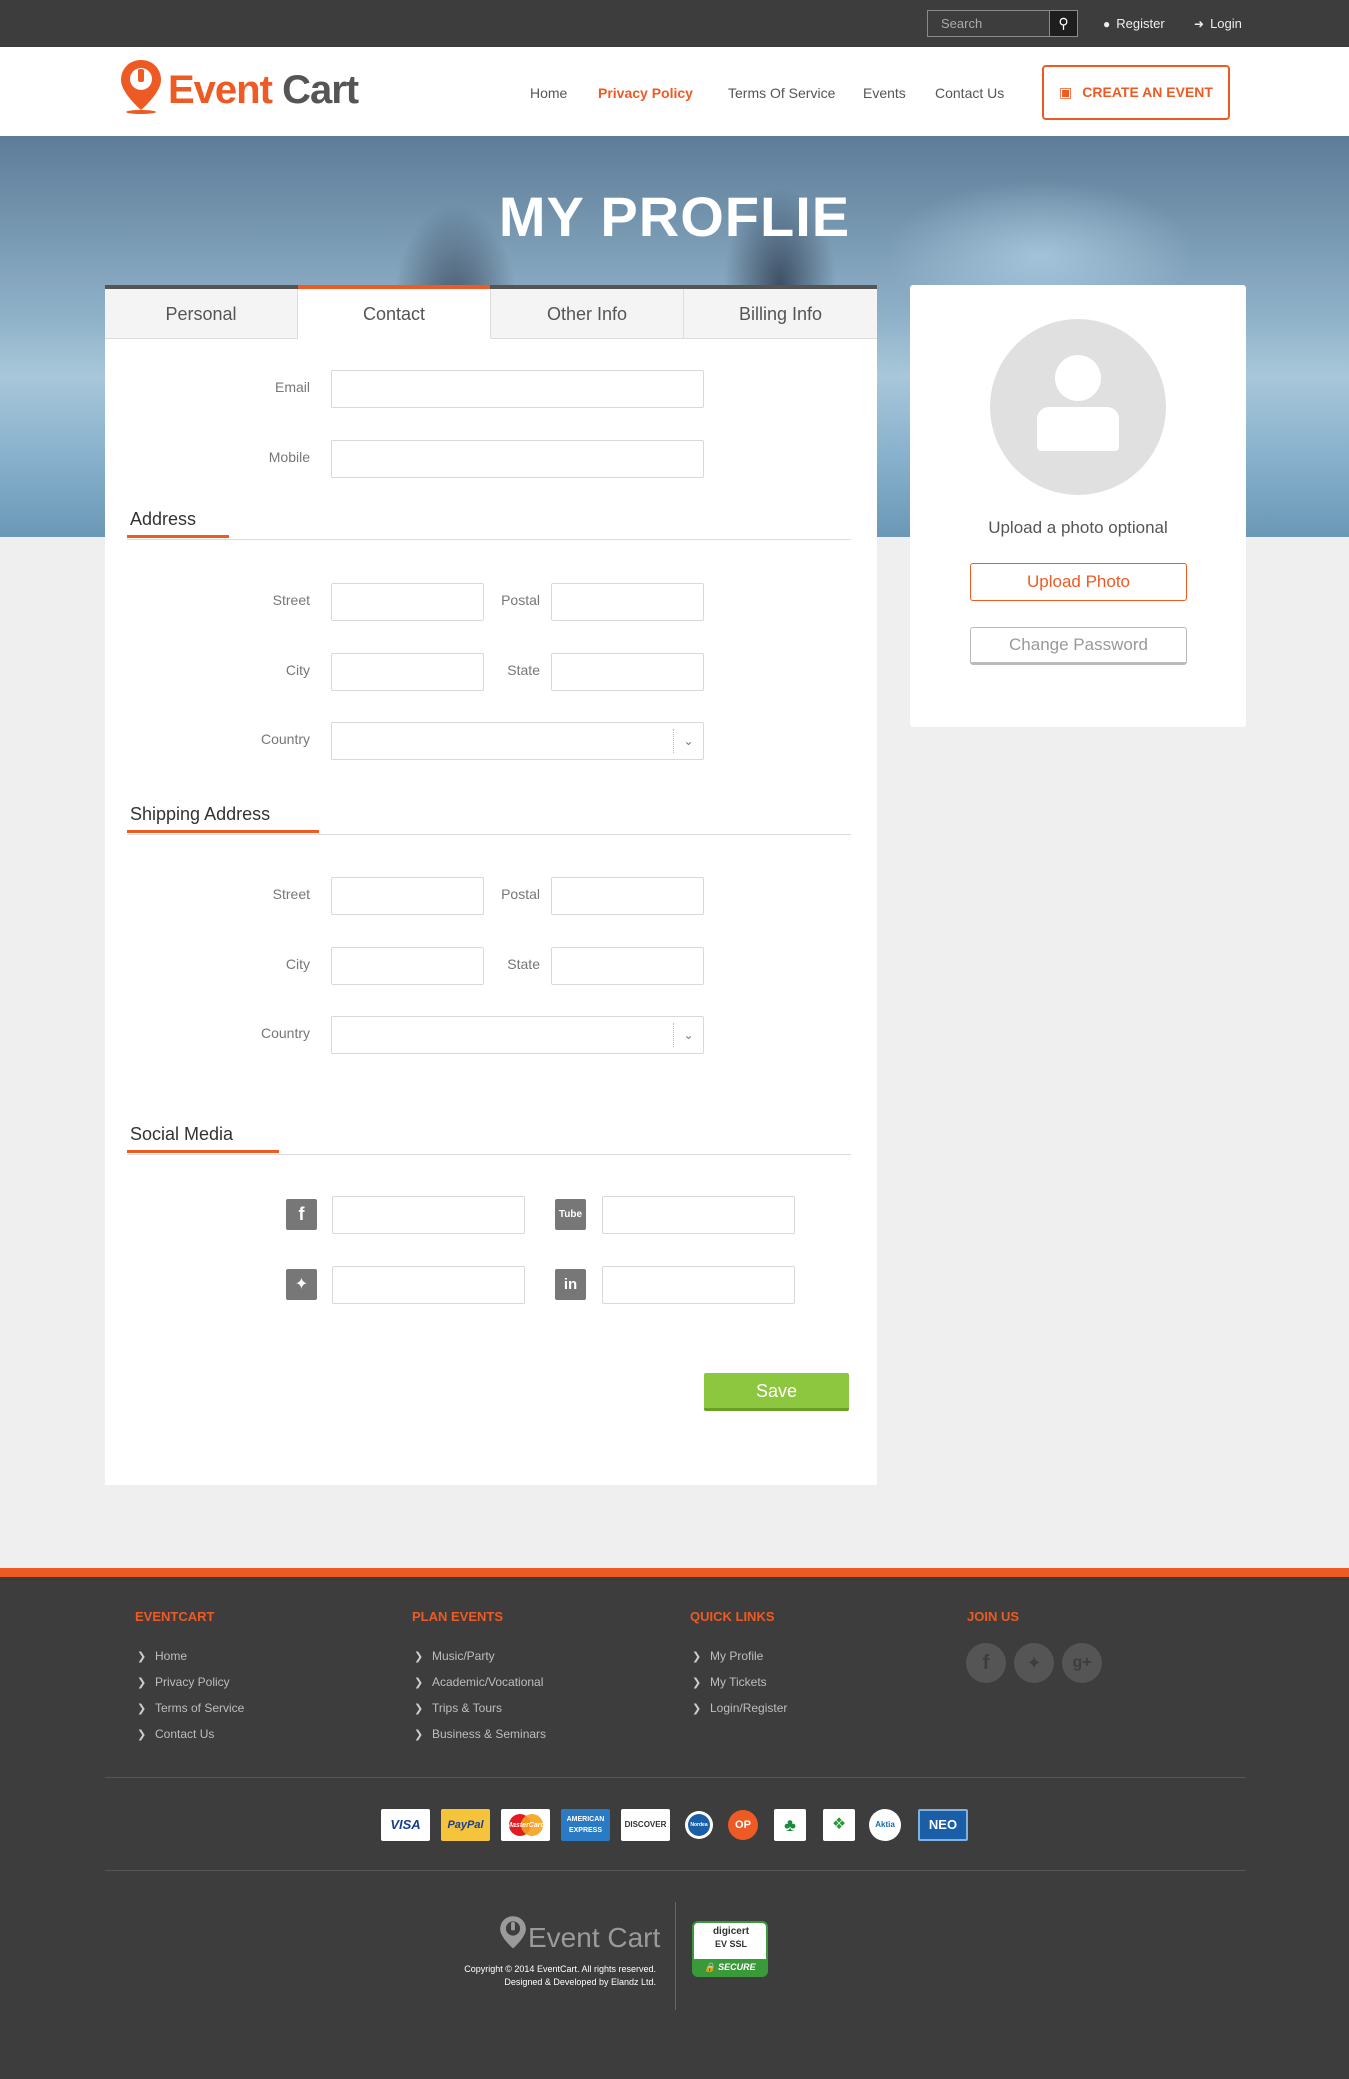 This screenshot has height=2079, width=1349. Describe the element at coordinates (587, 314) in the screenshot. I see `tab-other-info: Other Info` at that location.